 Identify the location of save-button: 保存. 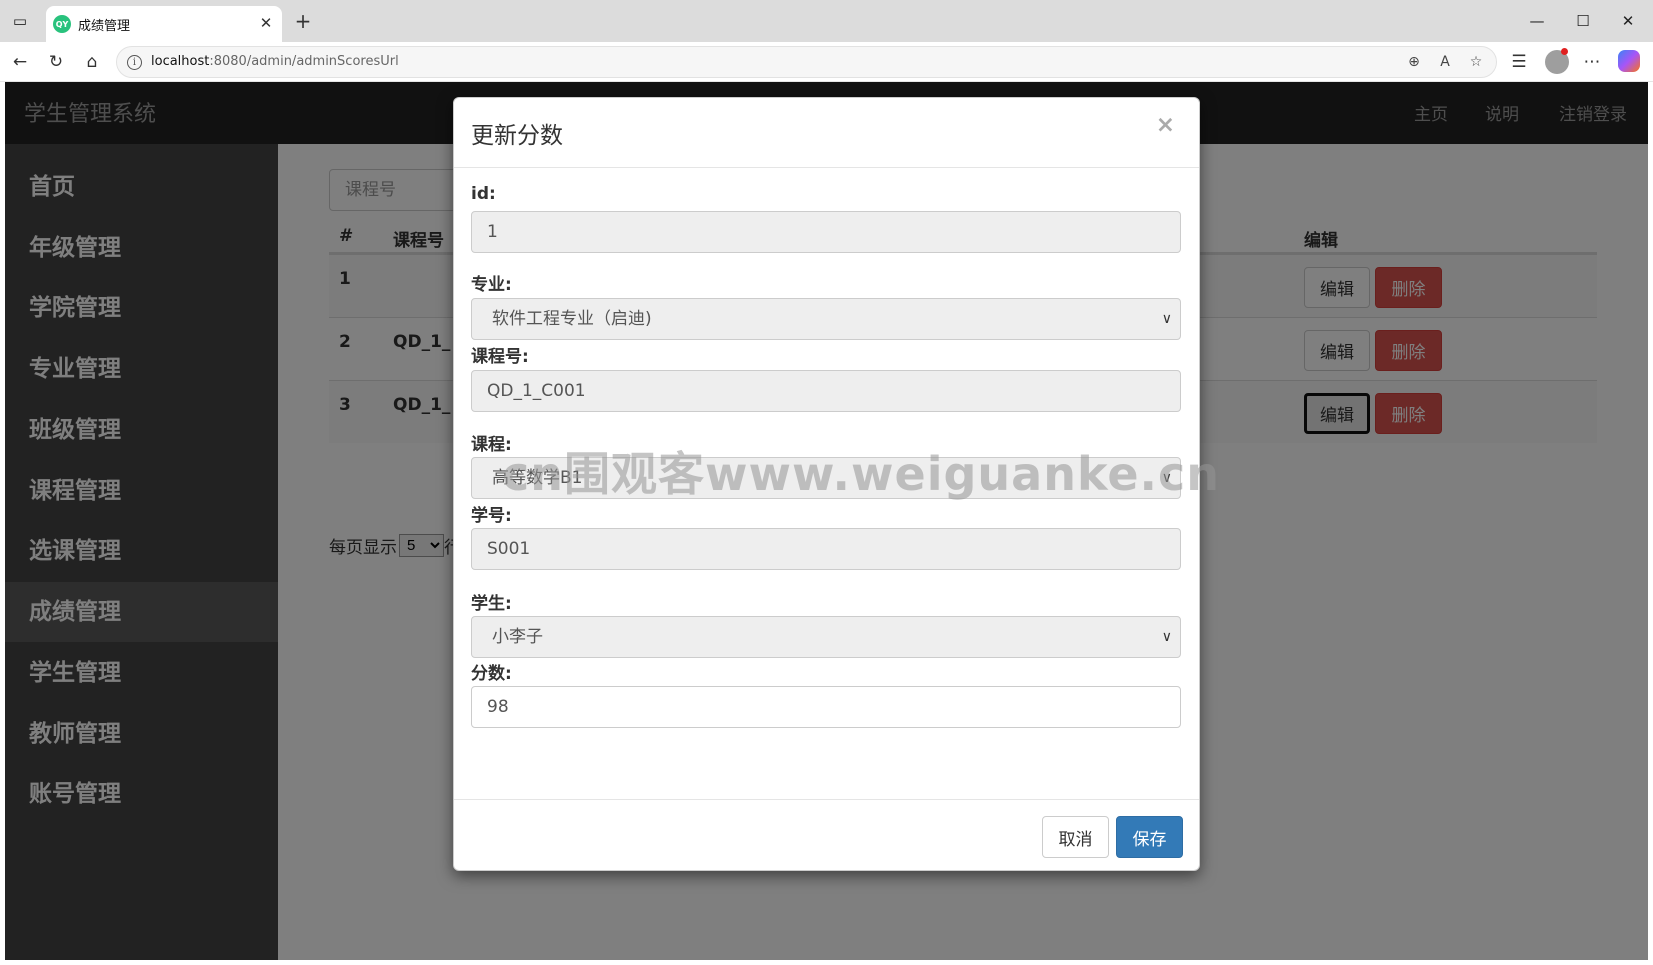
(1149, 837).